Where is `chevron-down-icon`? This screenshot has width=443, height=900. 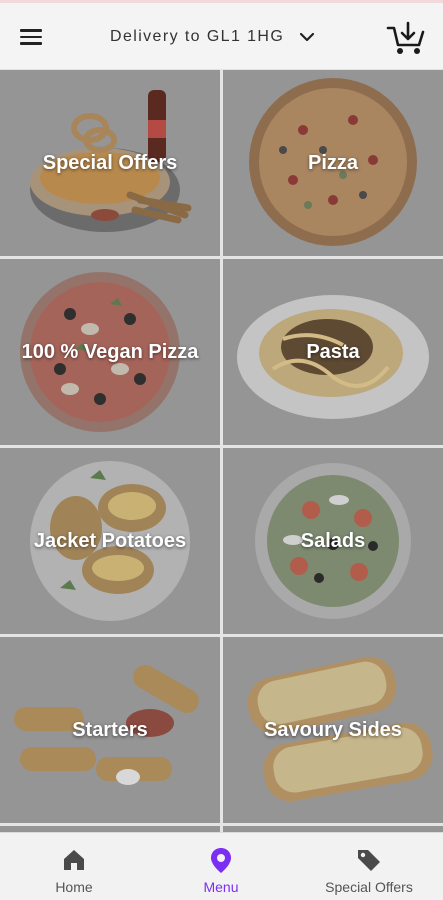 chevron-down-icon is located at coordinates (307, 37).